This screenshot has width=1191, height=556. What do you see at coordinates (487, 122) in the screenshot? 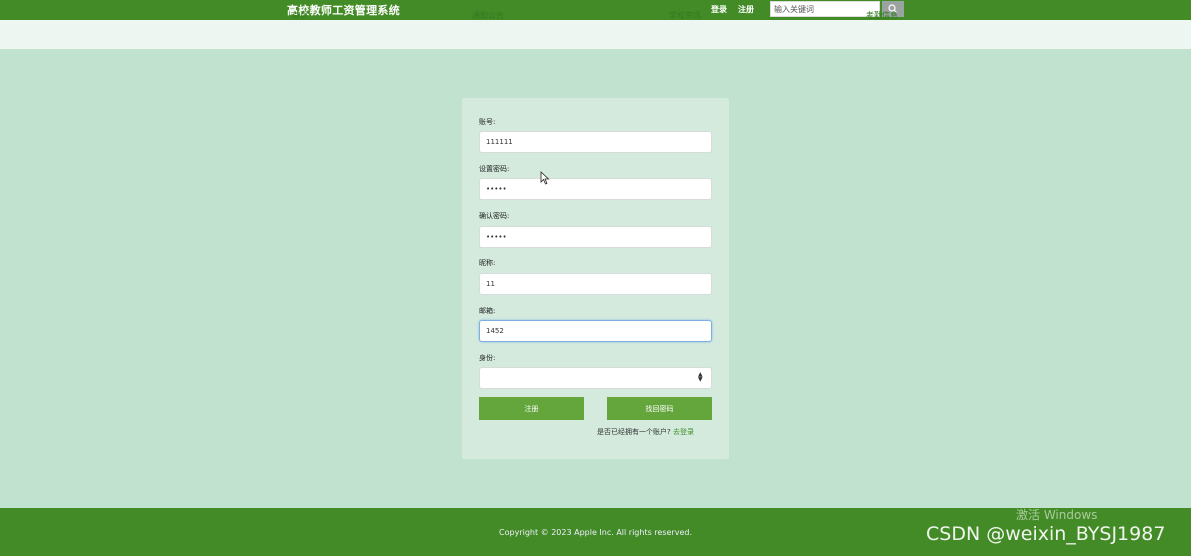
I see `account-label: 账号:` at bounding box center [487, 122].